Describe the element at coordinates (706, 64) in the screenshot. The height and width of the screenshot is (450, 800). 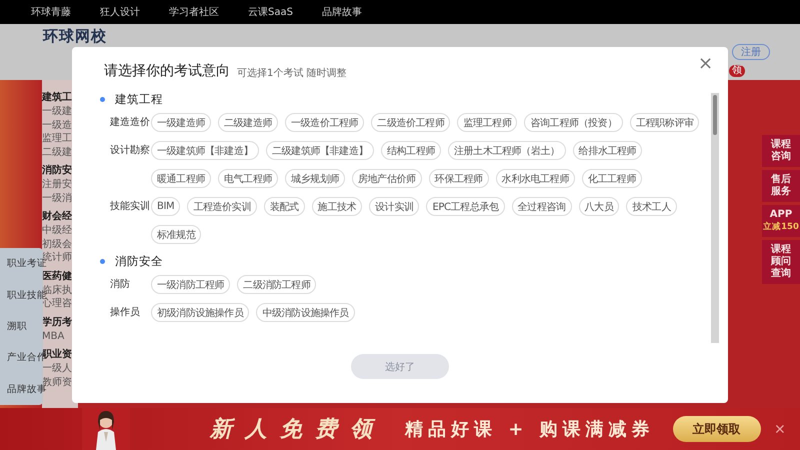
I see `close-button: ×` at that location.